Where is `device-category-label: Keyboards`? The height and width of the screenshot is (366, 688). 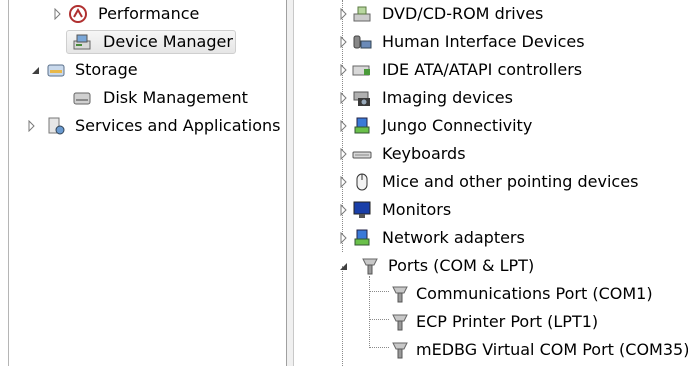 device-category-label: Keyboards is located at coordinates (424, 153).